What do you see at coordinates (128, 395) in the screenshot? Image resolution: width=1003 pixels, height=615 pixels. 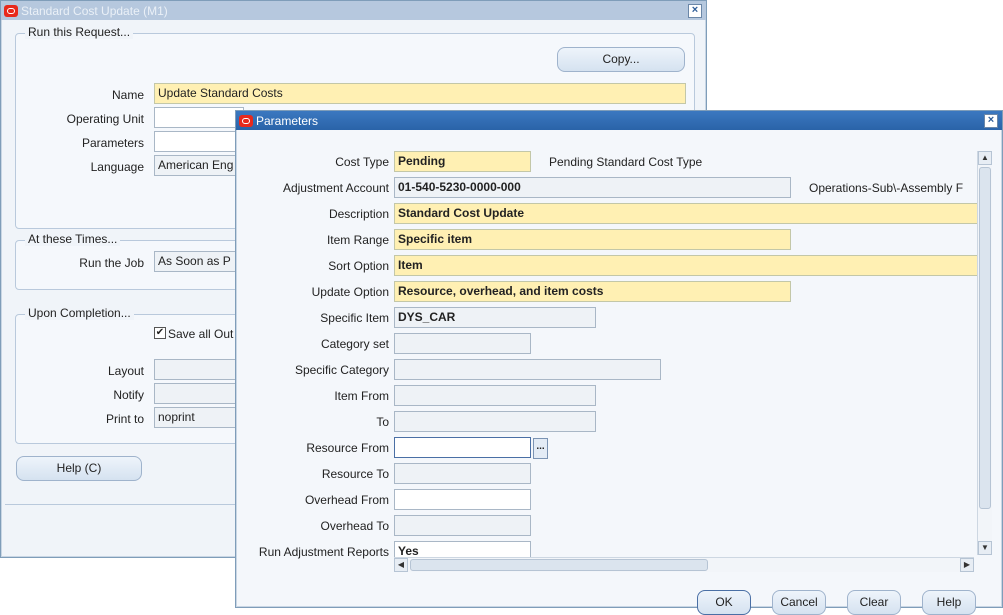 I see `notify-label: Notify` at bounding box center [128, 395].